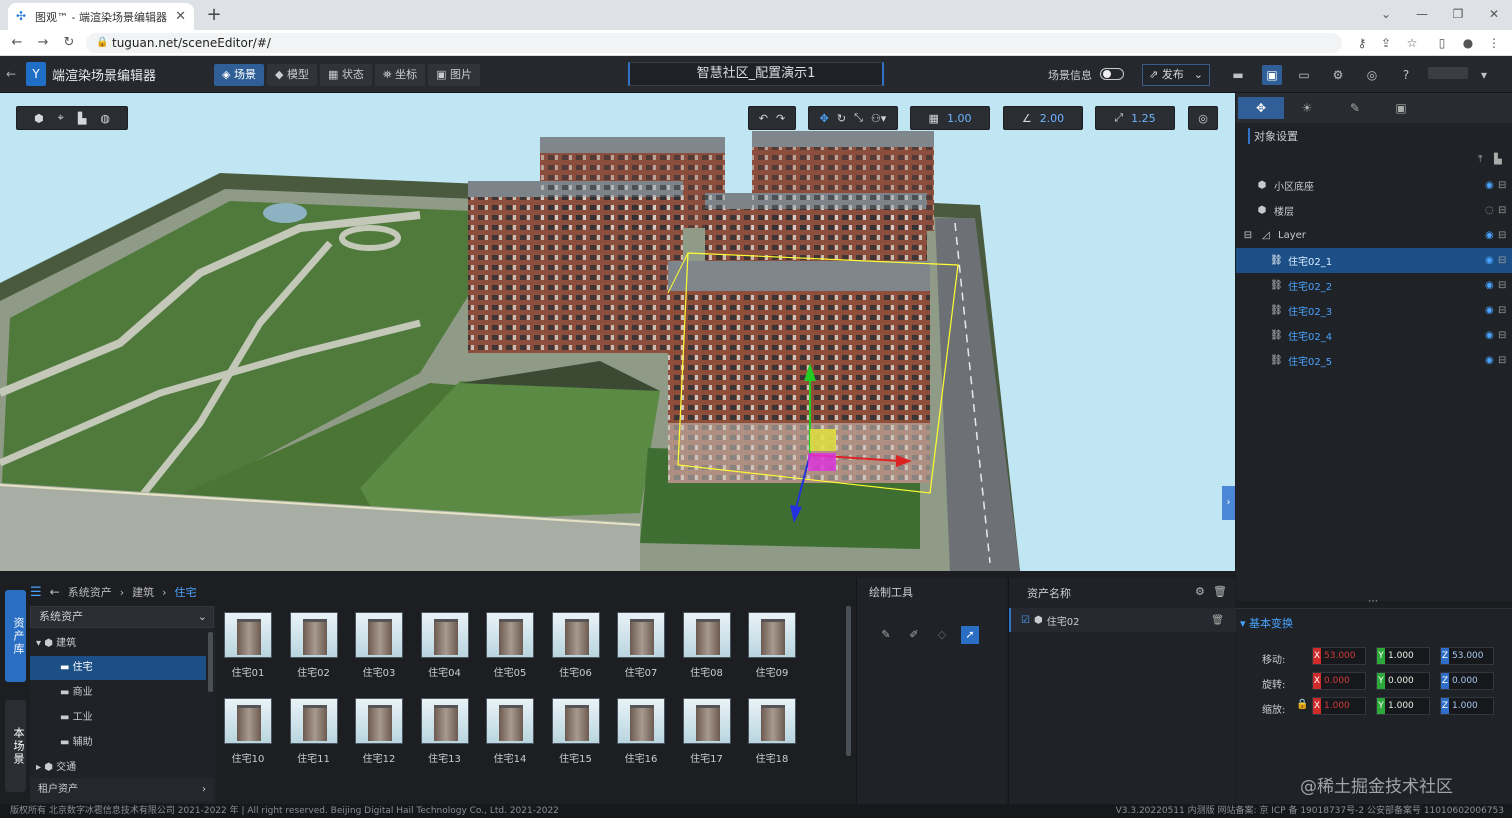 This screenshot has height=818, width=1512. I want to click on tab-coordinate: ⛯ 坐标, so click(400, 75).